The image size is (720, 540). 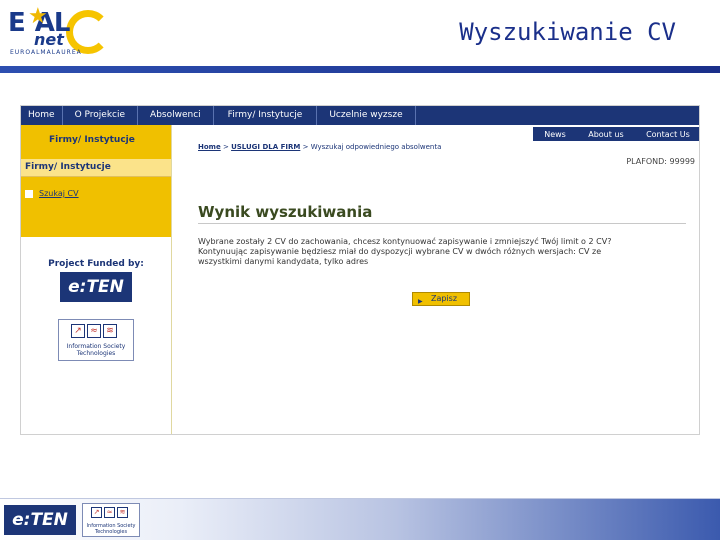 What do you see at coordinates (442, 223) in the screenshot?
I see `title-divider` at bounding box center [442, 223].